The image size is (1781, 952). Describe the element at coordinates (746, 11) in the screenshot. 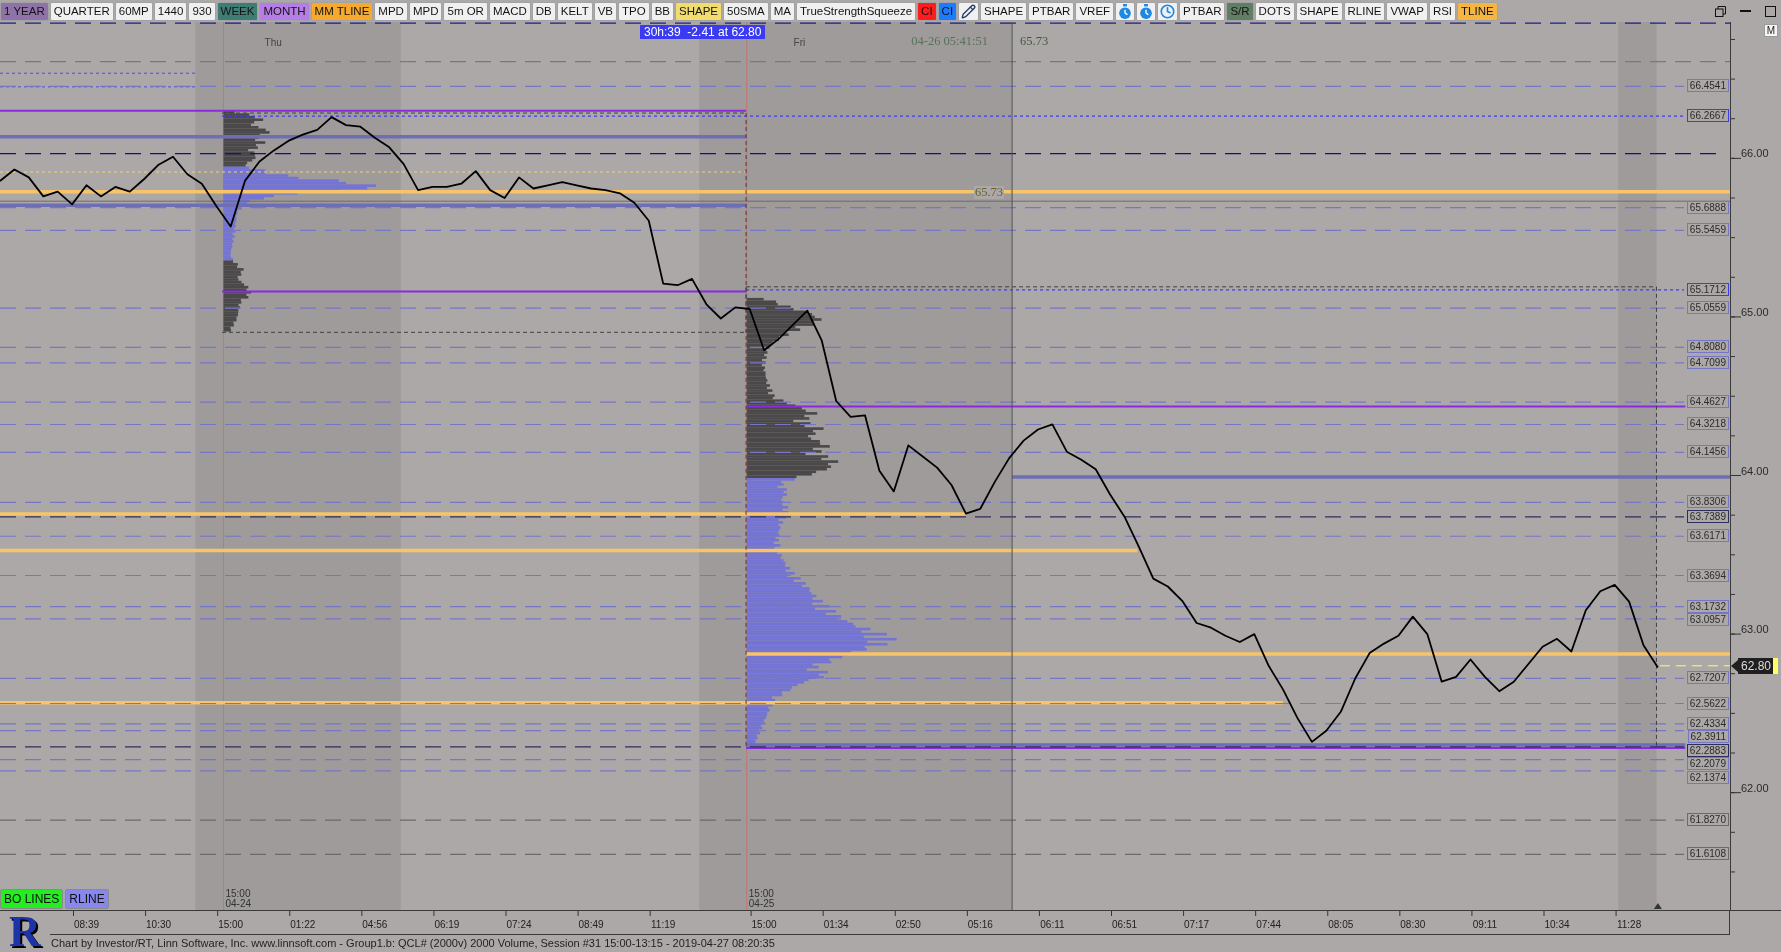

I see `toolbar-button: 50SMA` at that location.